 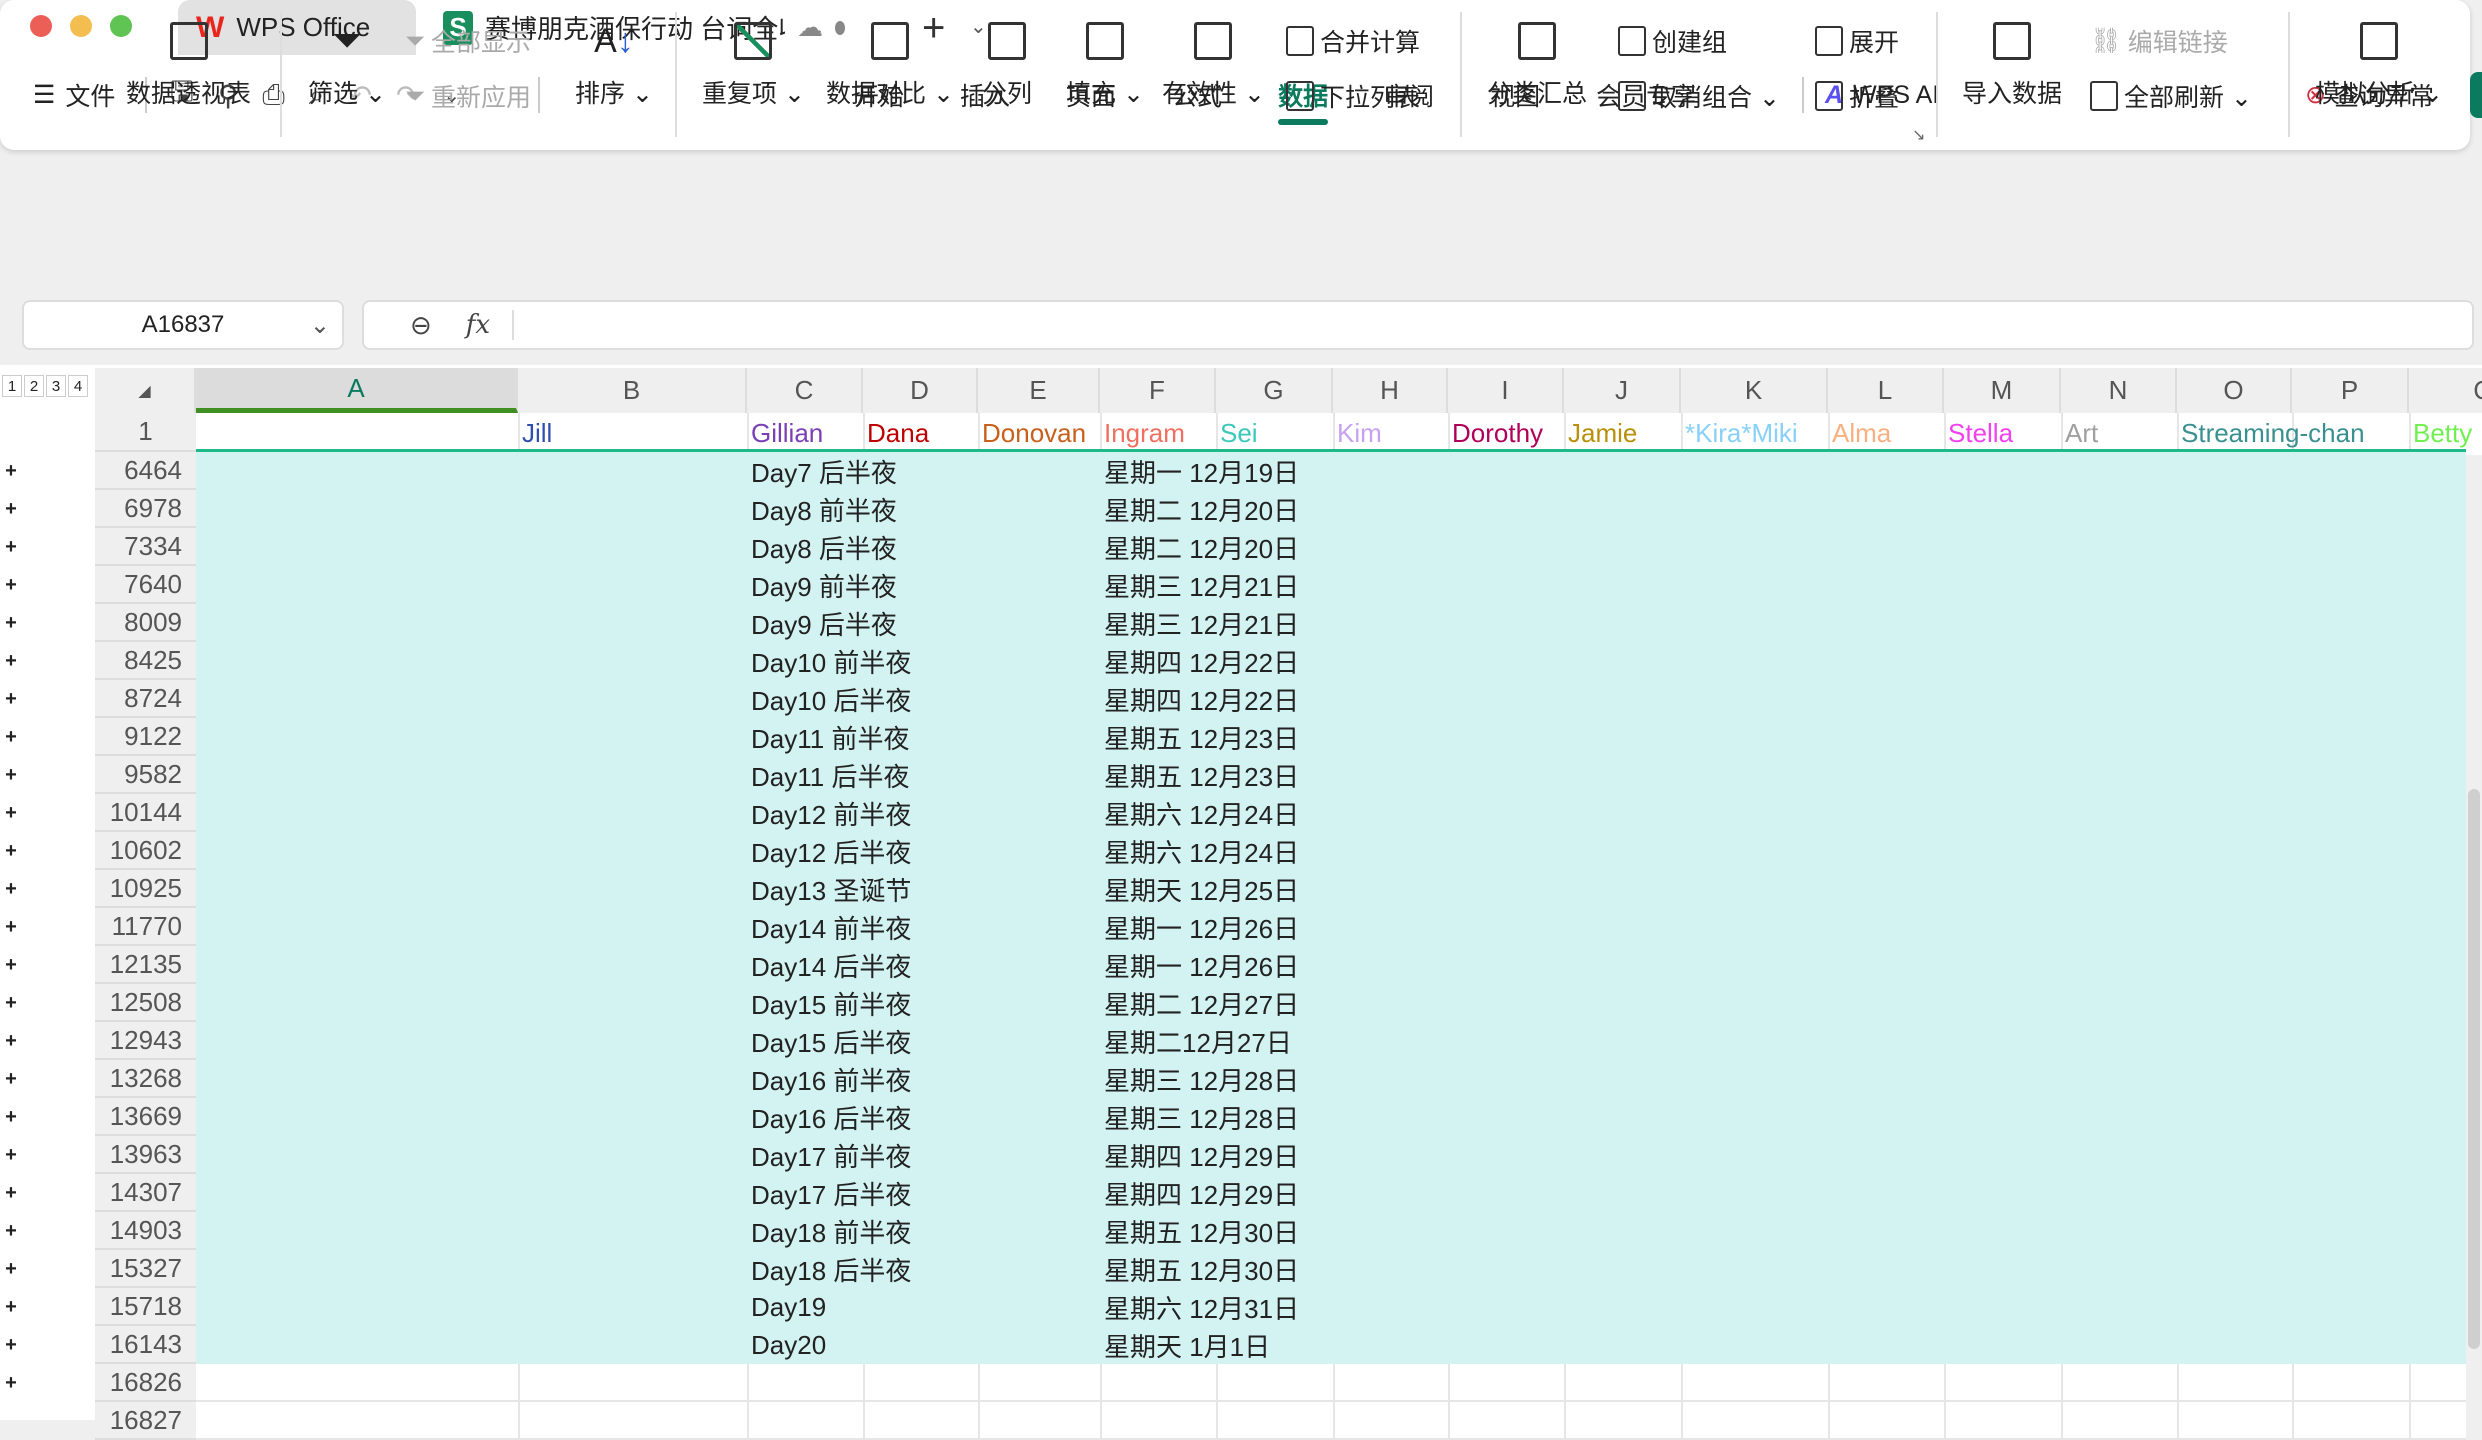 I want to click on row-header: 8724, so click(x=145, y=699).